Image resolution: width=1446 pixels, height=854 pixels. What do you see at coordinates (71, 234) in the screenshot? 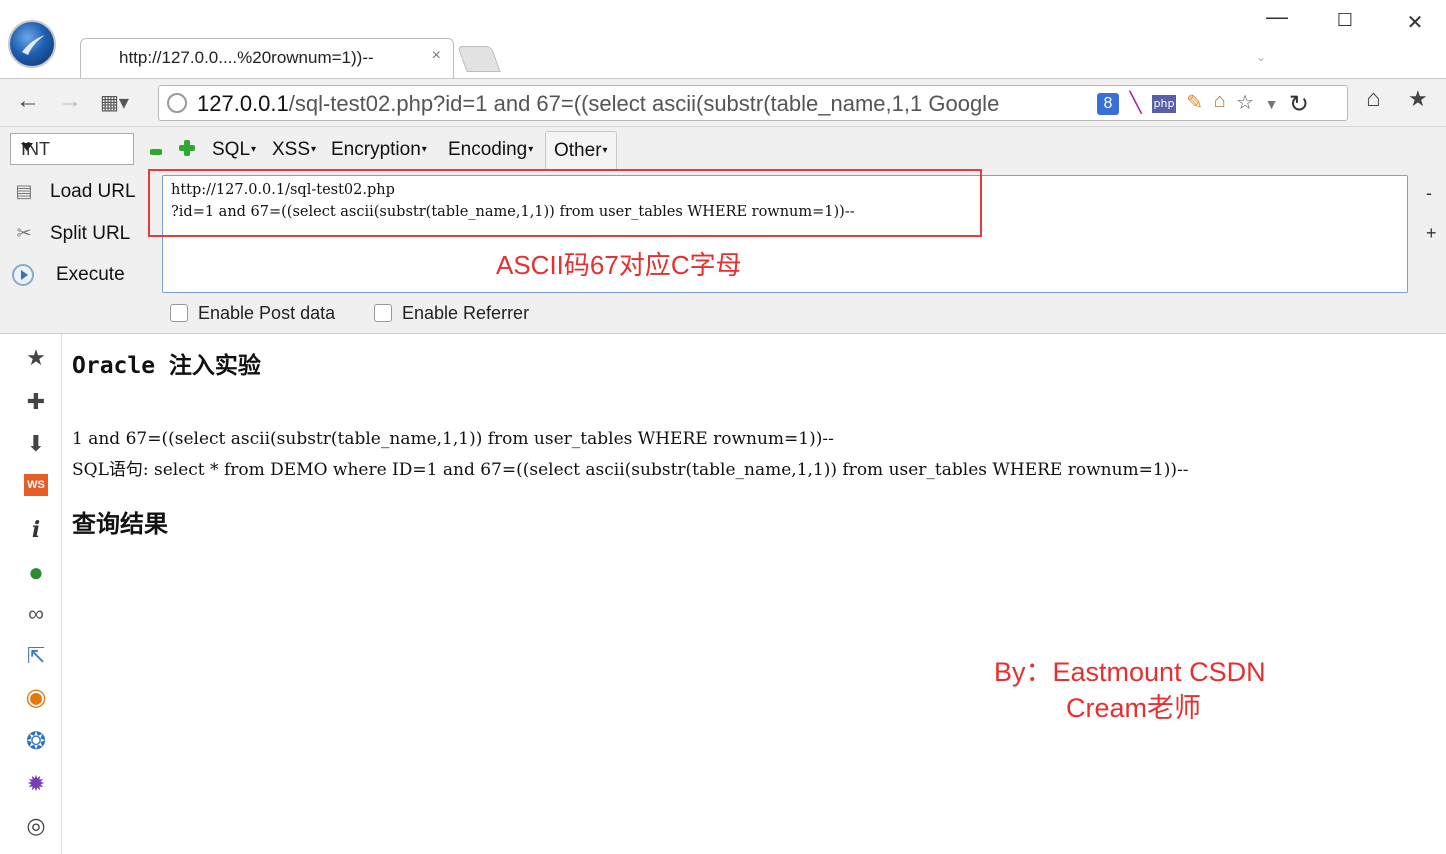
I see `split-url-button: ✂ Split URL` at bounding box center [71, 234].